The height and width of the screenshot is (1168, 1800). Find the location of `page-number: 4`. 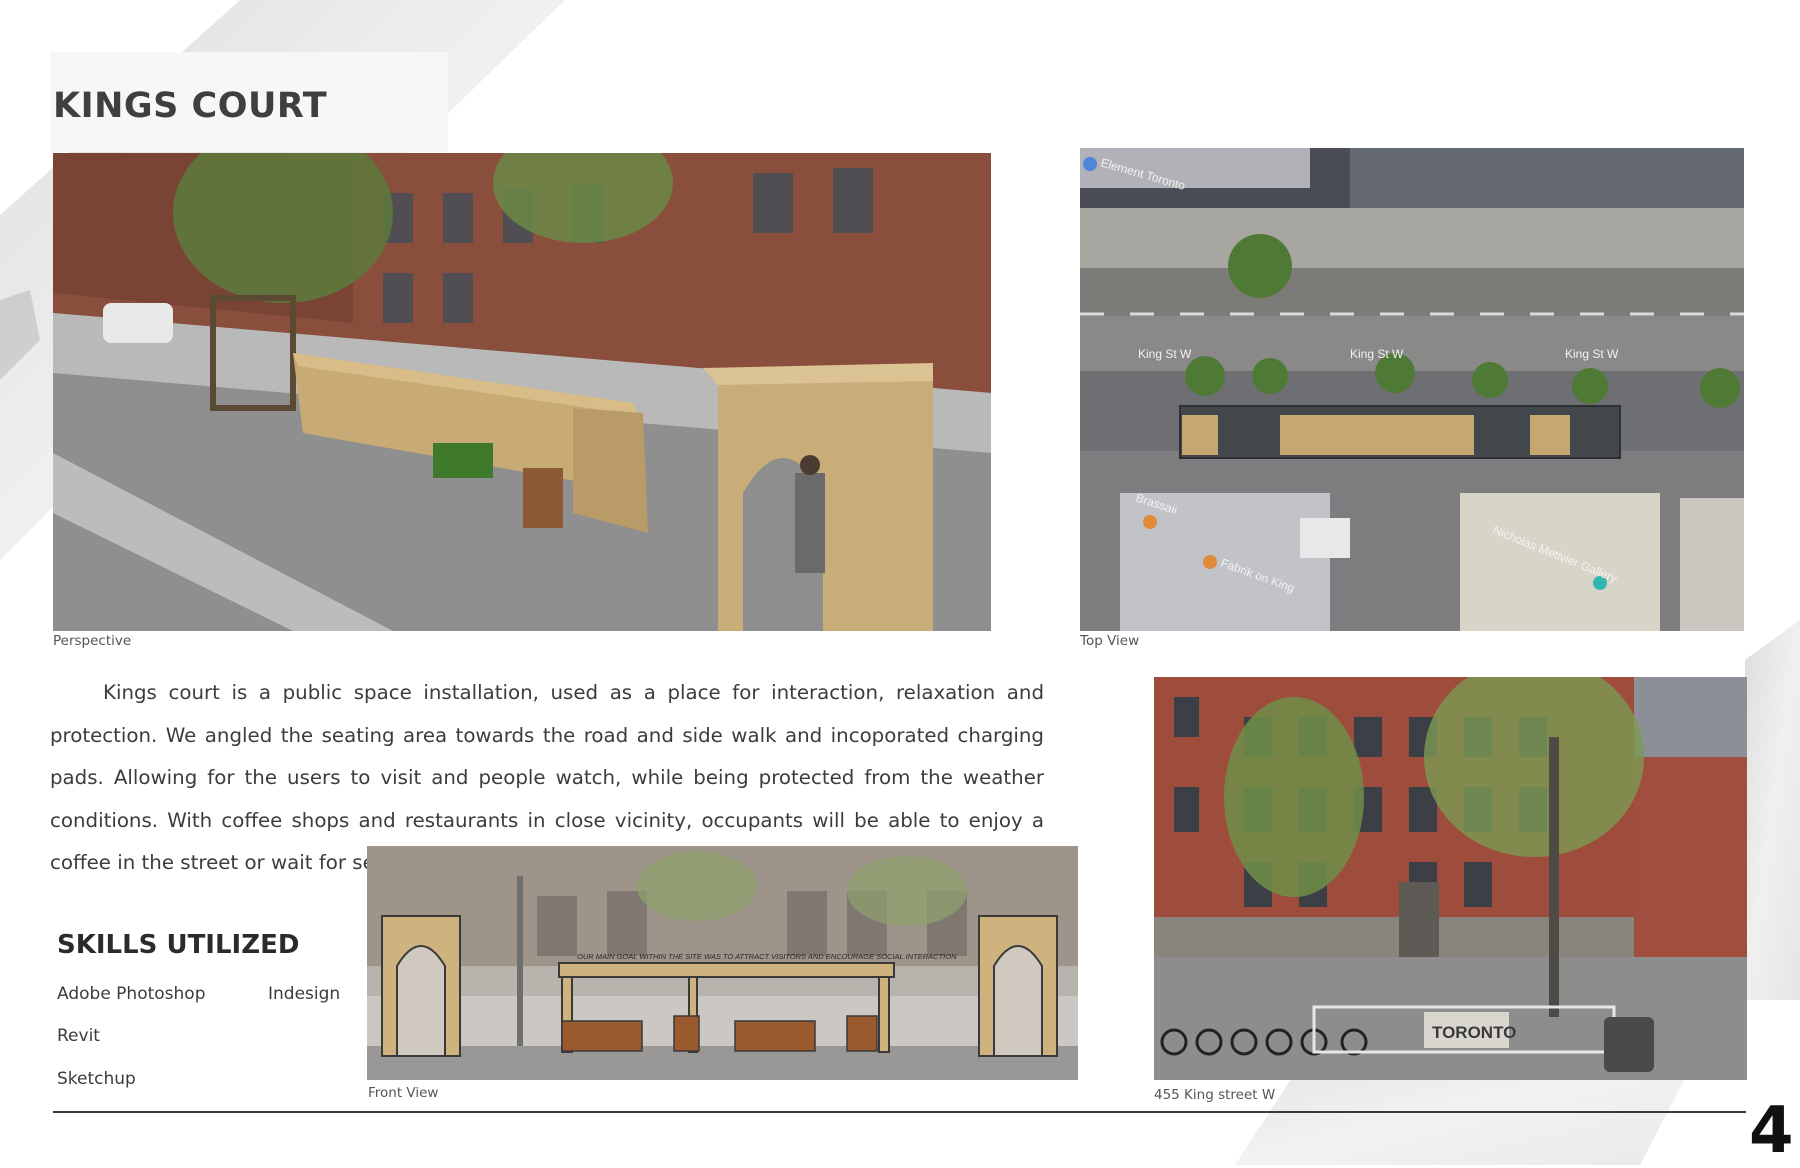

page-number: 4 is located at coordinates (1771, 1131).